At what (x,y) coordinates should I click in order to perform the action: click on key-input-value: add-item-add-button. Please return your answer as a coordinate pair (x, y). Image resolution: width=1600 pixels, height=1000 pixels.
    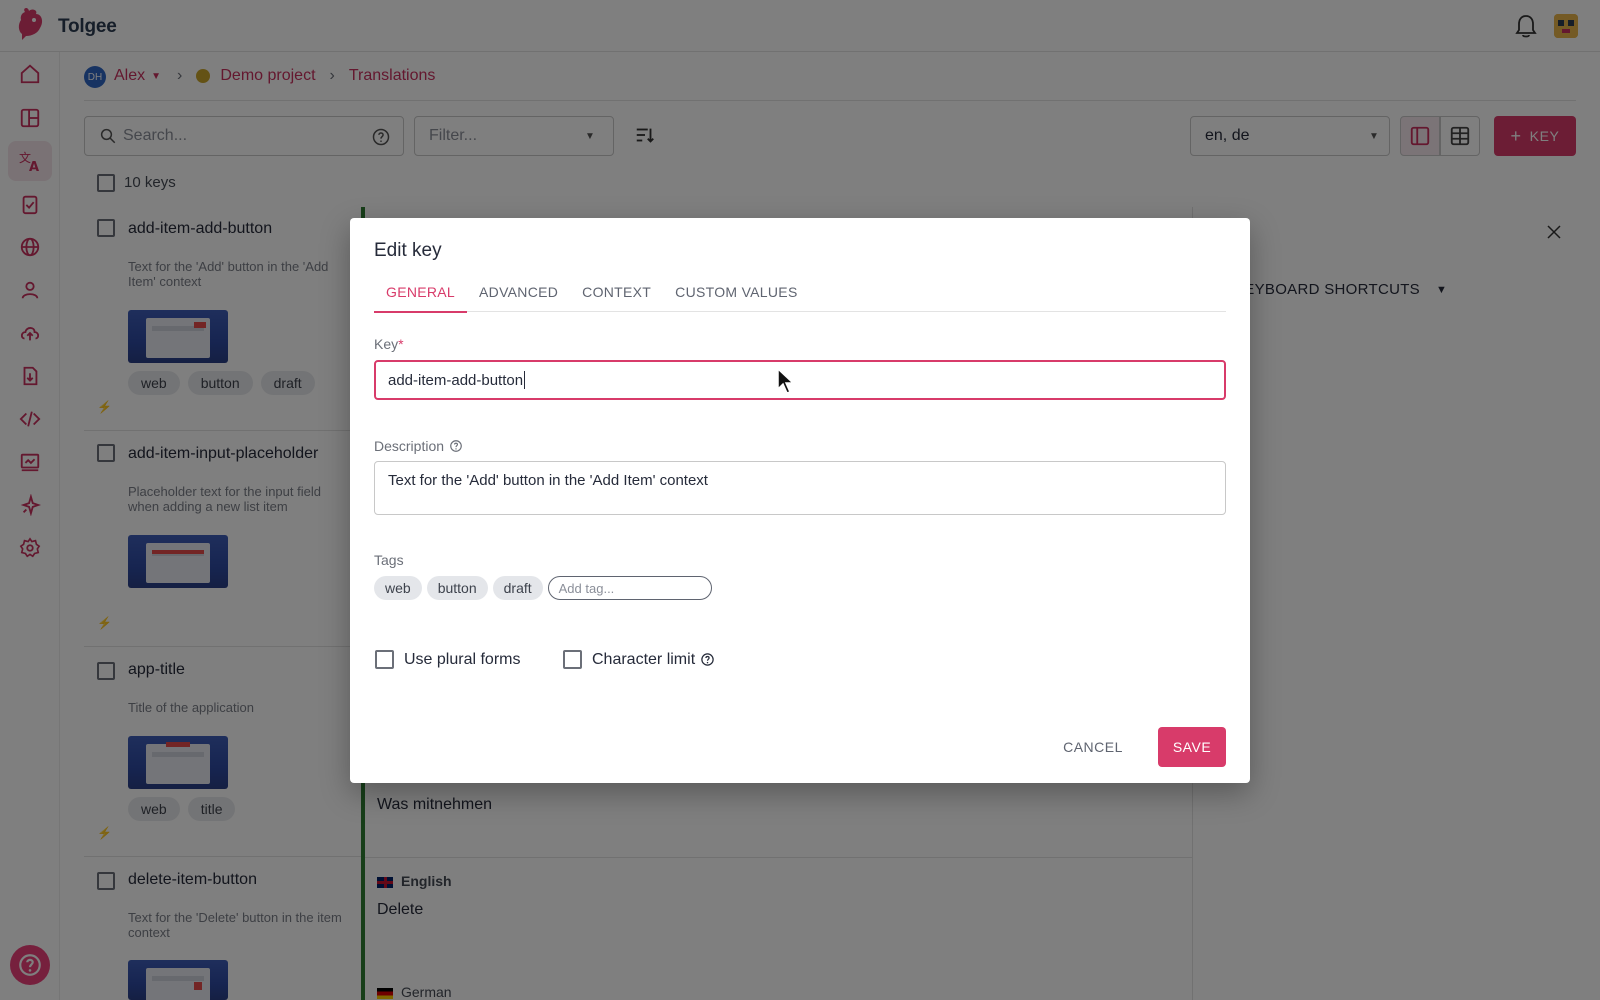
    Looking at the image, I should click on (456, 380).